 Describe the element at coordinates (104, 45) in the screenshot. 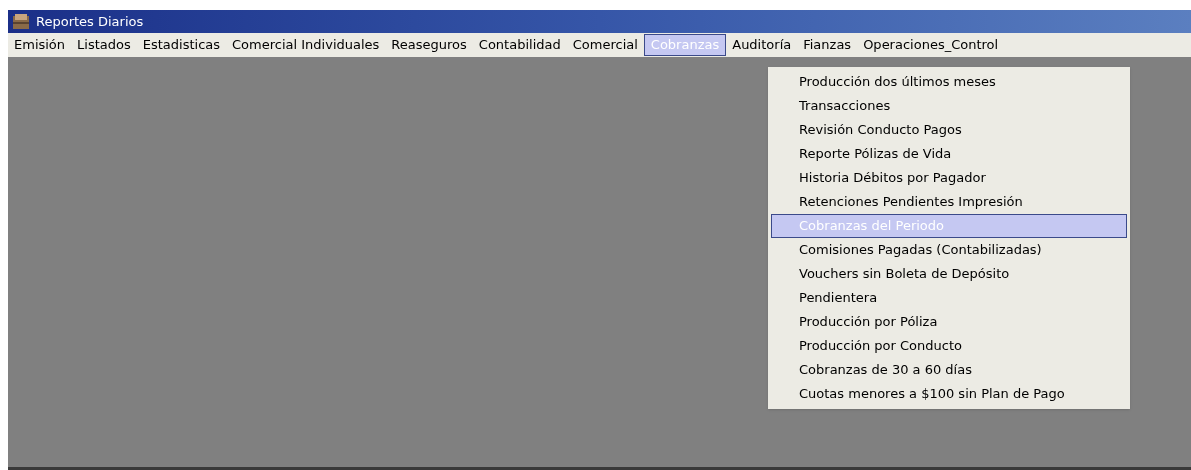

I see `menu-item: Listados` at that location.